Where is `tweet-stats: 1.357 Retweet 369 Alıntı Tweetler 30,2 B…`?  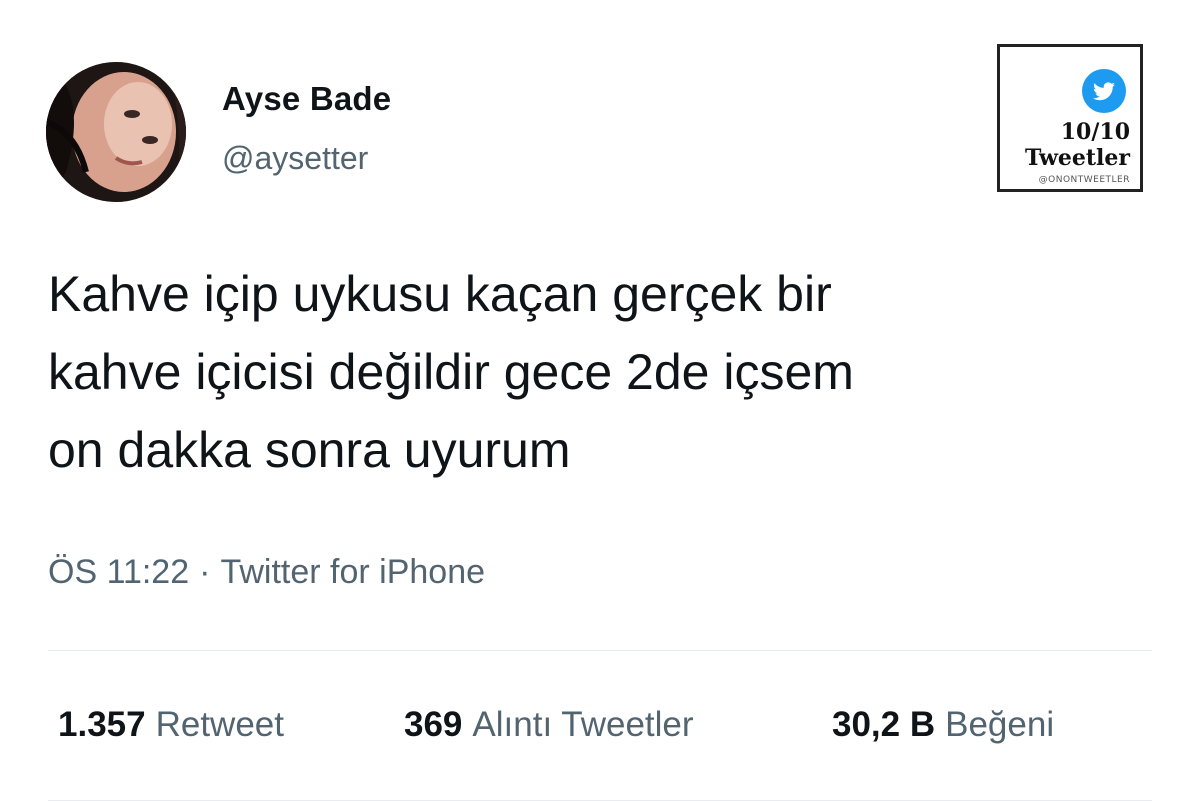
tweet-stats: 1.357 Retweet 369 Alıntı Tweetler 30,2 B… is located at coordinates (556, 725).